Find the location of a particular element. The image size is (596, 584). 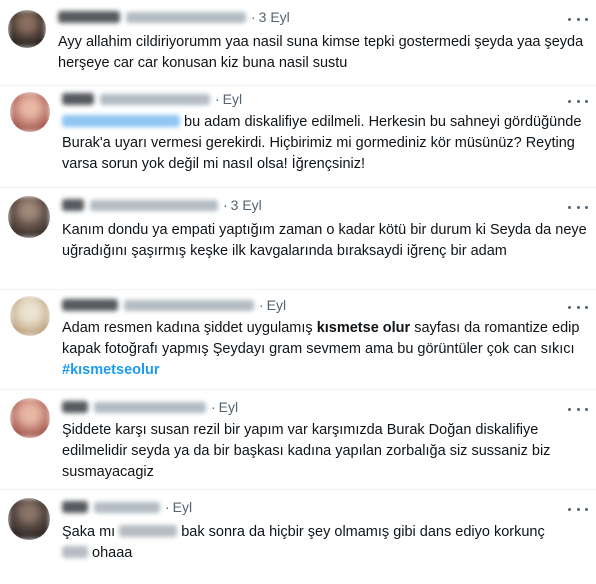

tweet-text-part: Adam resmen kadına şiddet uygulamış is located at coordinates (189, 328).